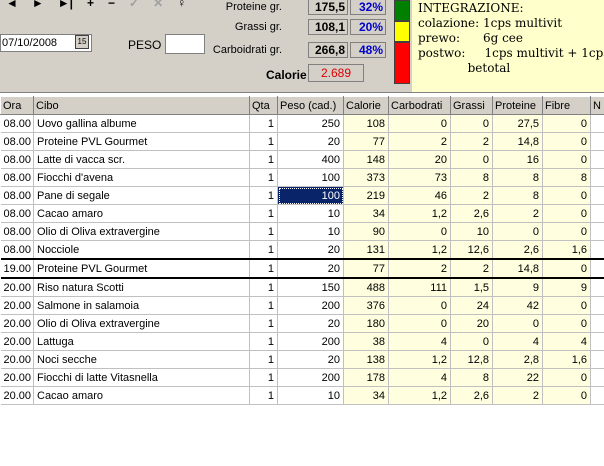  What do you see at coordinates (141, 231) in the screenshot?
I see `cell-cibo: Olio di Oliva extravergine` at bounding box center [141, 231].